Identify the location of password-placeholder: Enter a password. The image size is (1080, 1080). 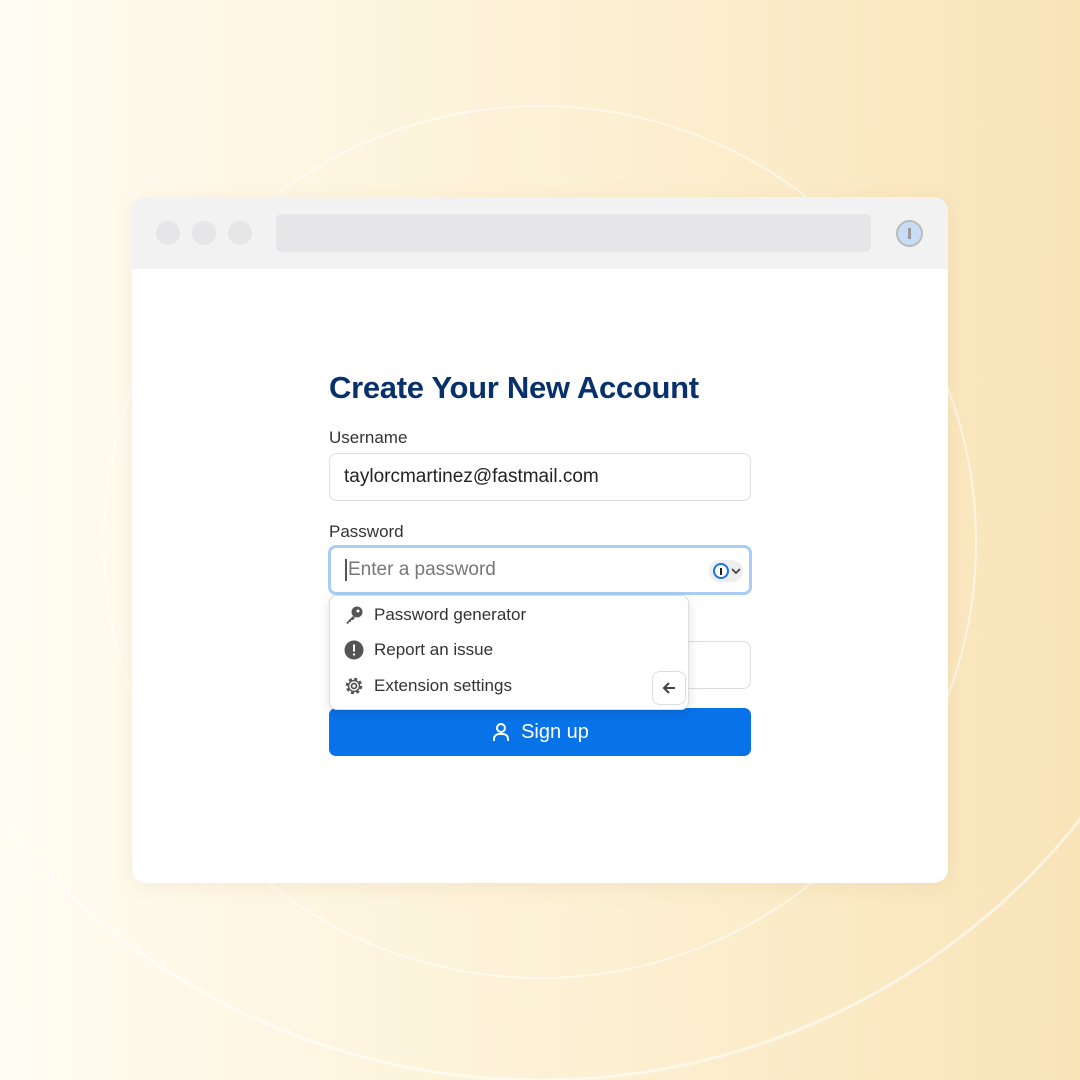
(420, 570).